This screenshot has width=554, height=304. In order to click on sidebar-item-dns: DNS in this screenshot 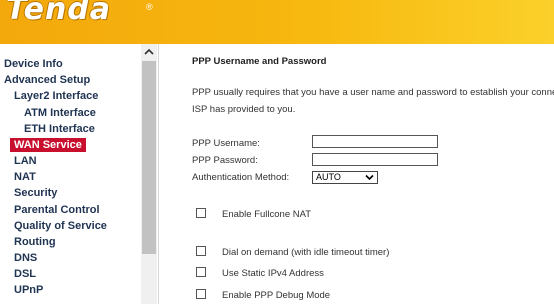, I will do `click(25, 258)`.